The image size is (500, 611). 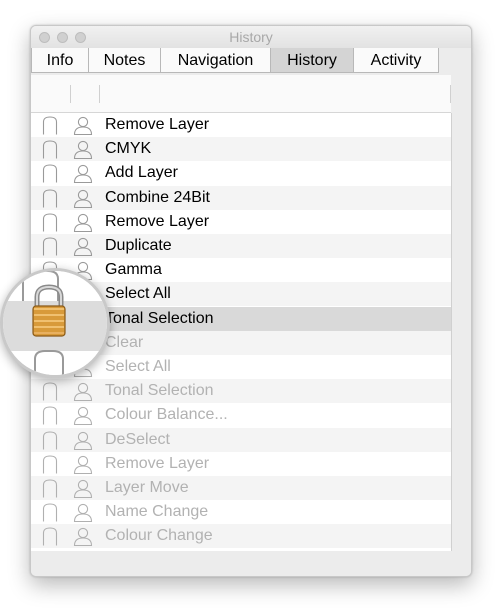 I want to click on history-row: Duplicate, so click(x=241, y=246).